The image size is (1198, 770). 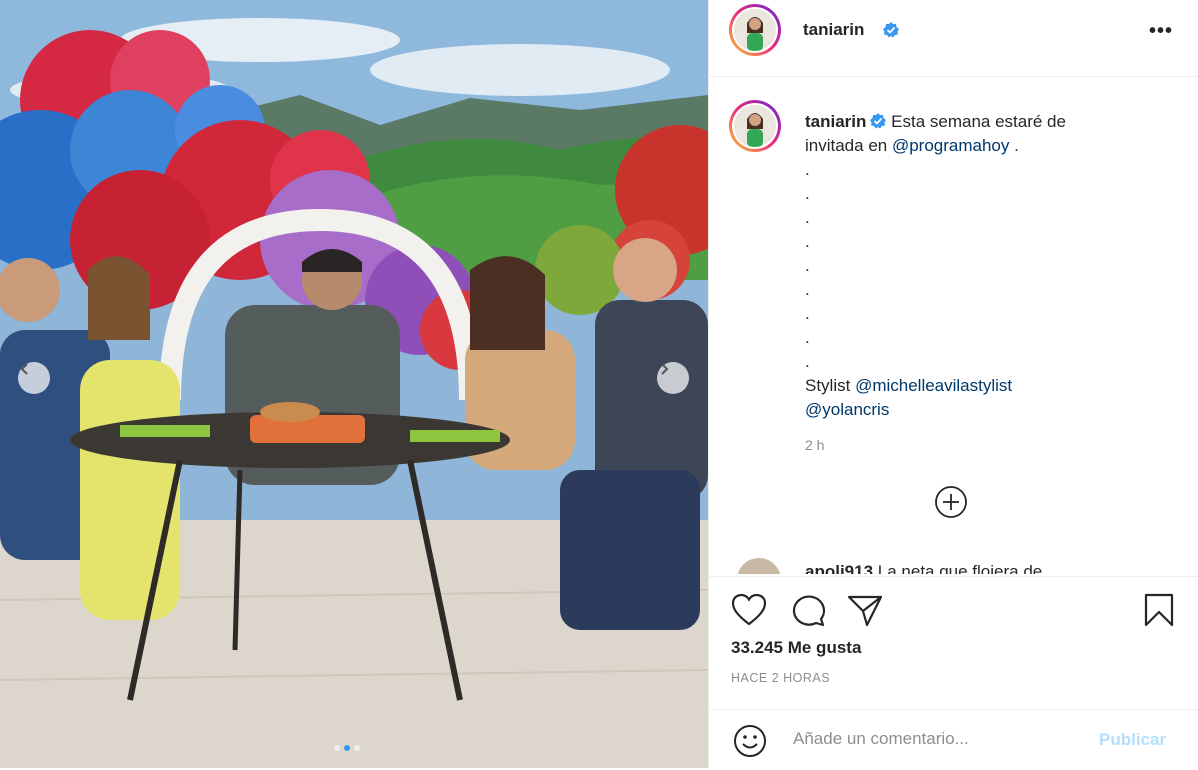 I want to click on post-timestamp: HACE 2 HORAS, so click(x=780, y=678).